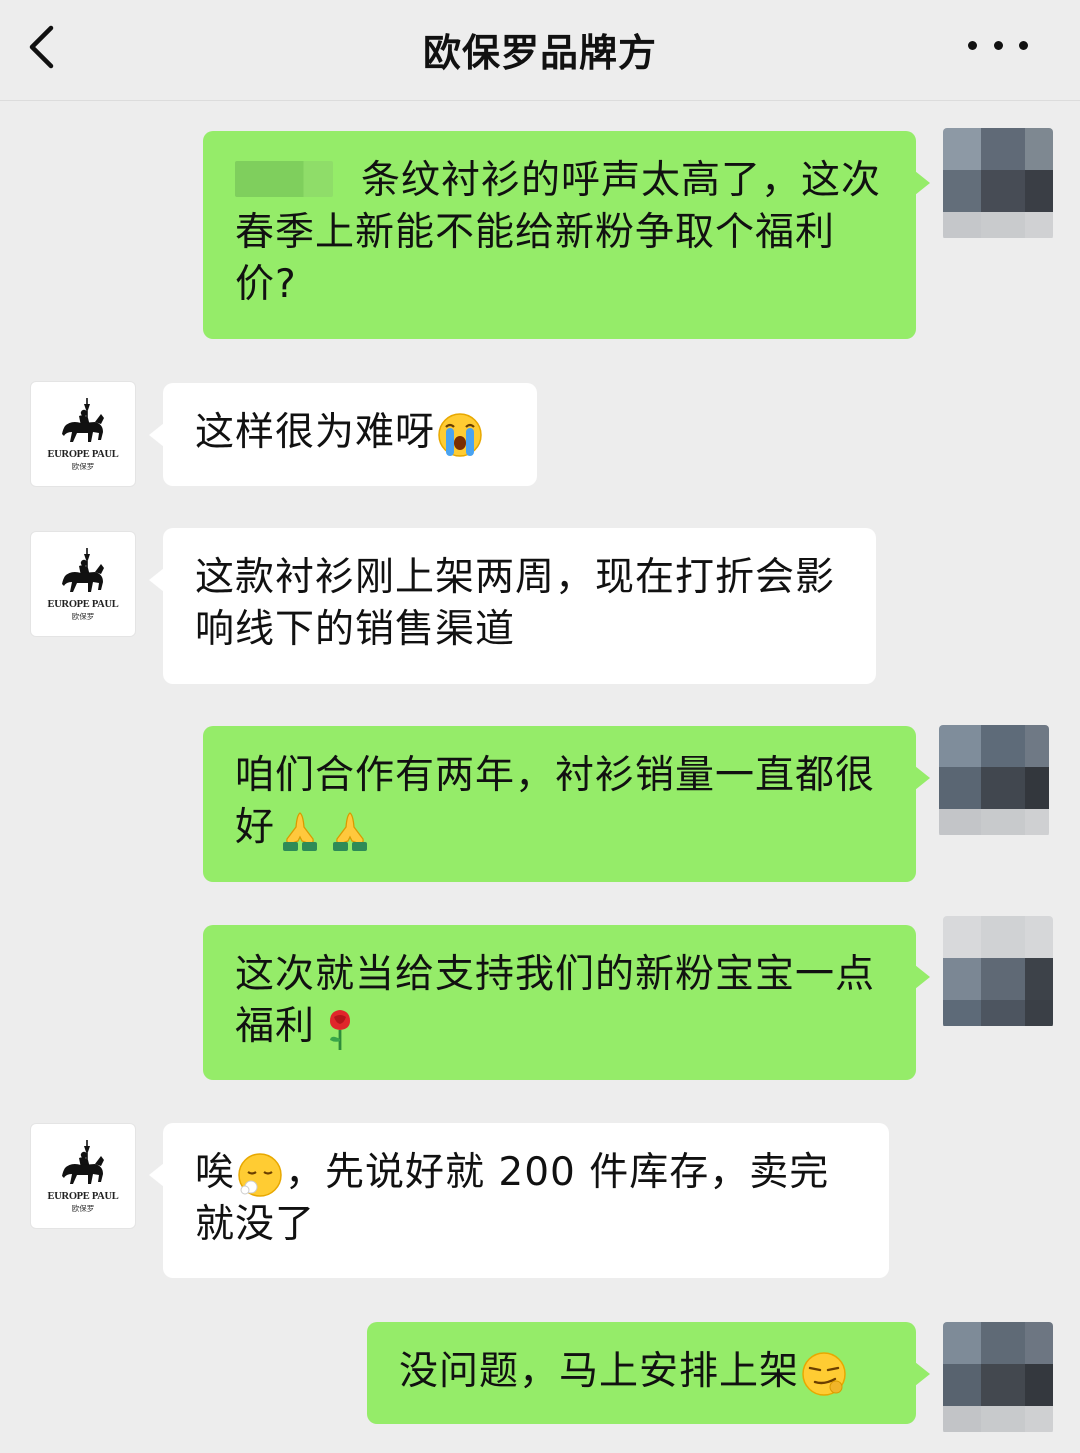 The width and height of the screenshot is (1080, 1453). Describe the element at coordinates (599, 1371) in the screenshot. I see `message-text: 没问题，马上安排上架` at that location.